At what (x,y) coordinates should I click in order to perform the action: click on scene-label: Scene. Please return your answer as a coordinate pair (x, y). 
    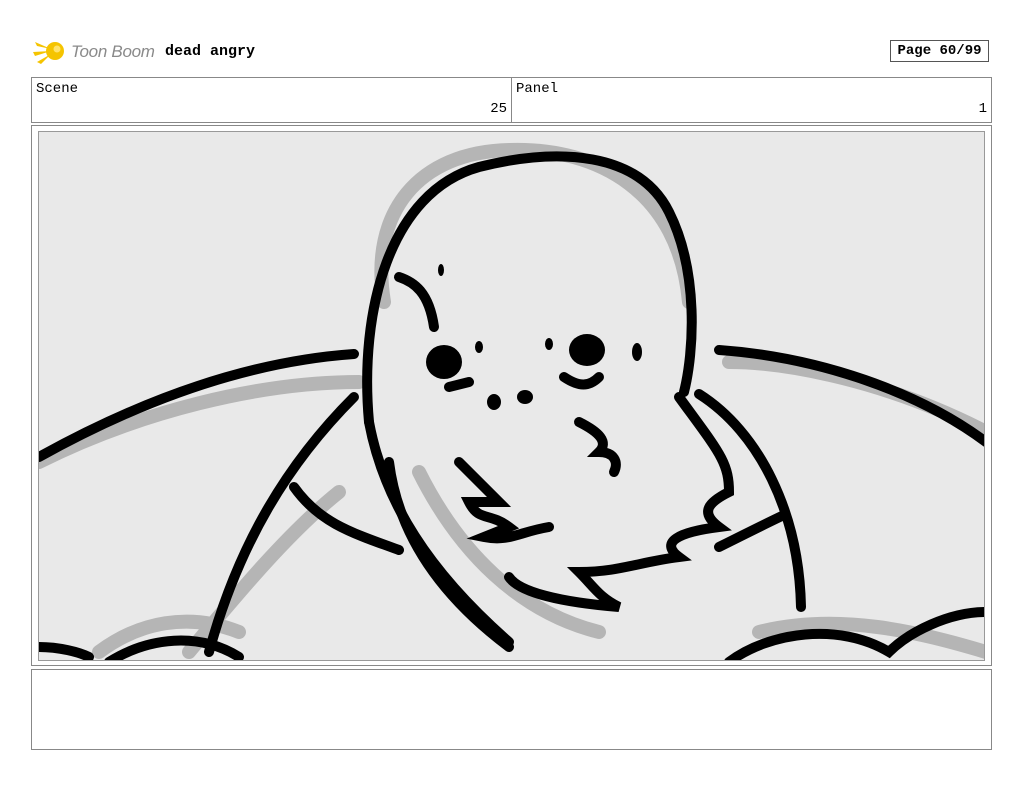
    Looking at the image, I should click on (57, 89).